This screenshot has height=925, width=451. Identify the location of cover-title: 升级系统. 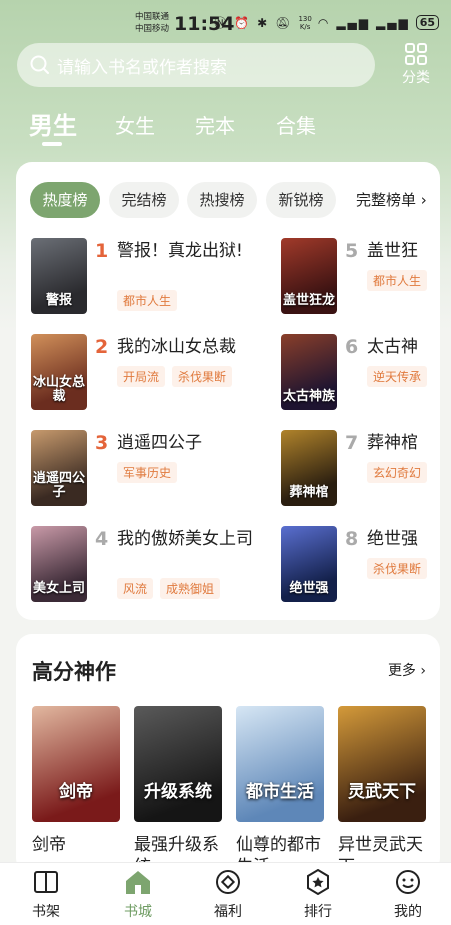
(178, 792).